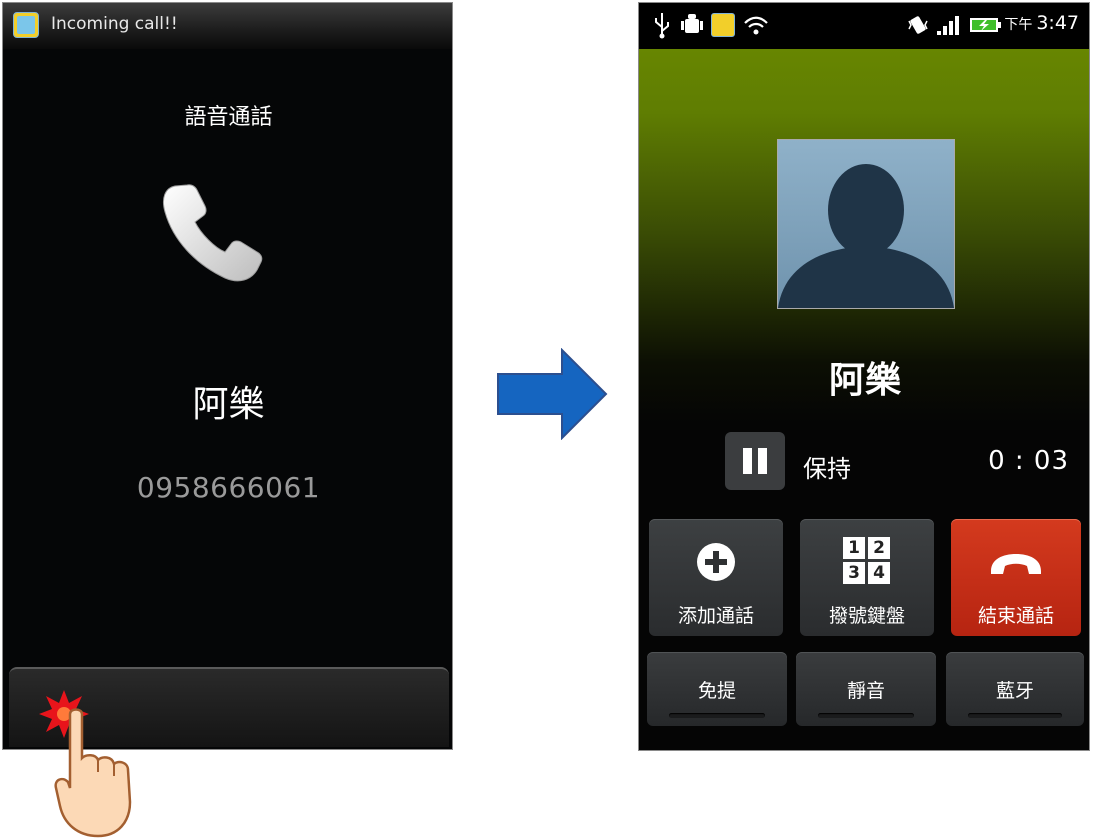  What do you see at coordinates (716, 562) in the screenshot?
I see `add-call-icon` at bounding box center [716, 562].